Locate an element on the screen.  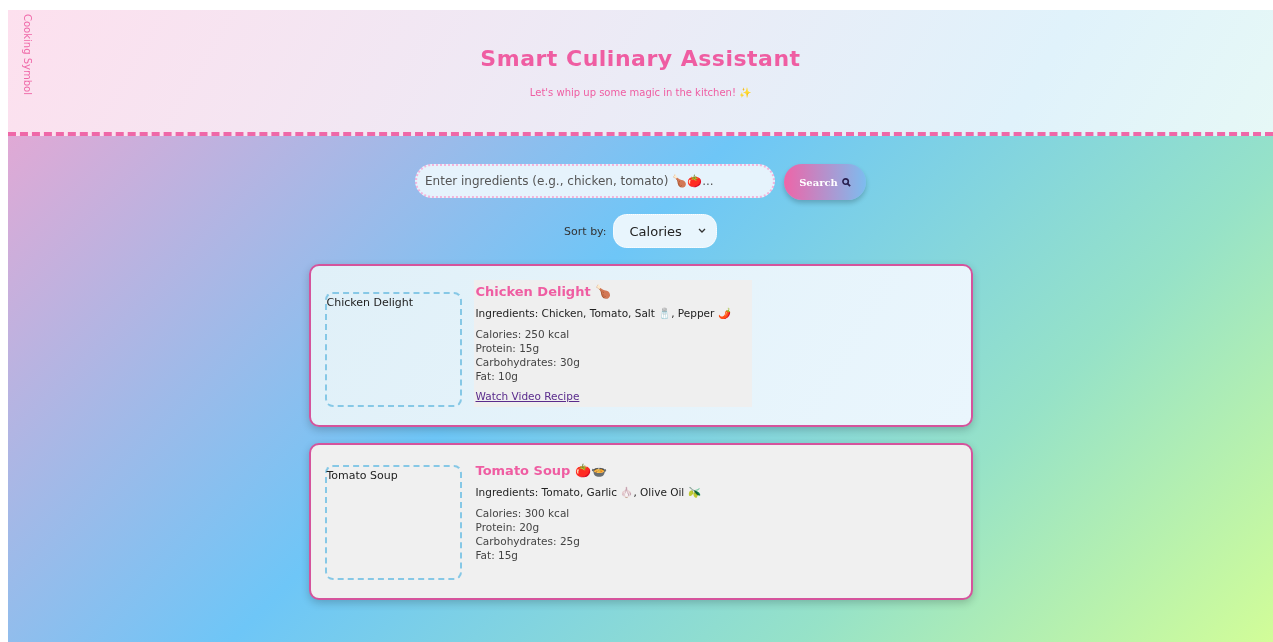
nutrition-line: Fat: 10g is located at coordinates (497, 376).